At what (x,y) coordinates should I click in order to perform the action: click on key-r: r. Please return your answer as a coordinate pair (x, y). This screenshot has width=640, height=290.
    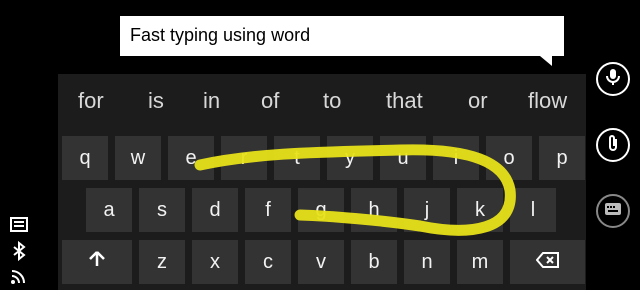
    Looking at the image, I should click on (244, 158).